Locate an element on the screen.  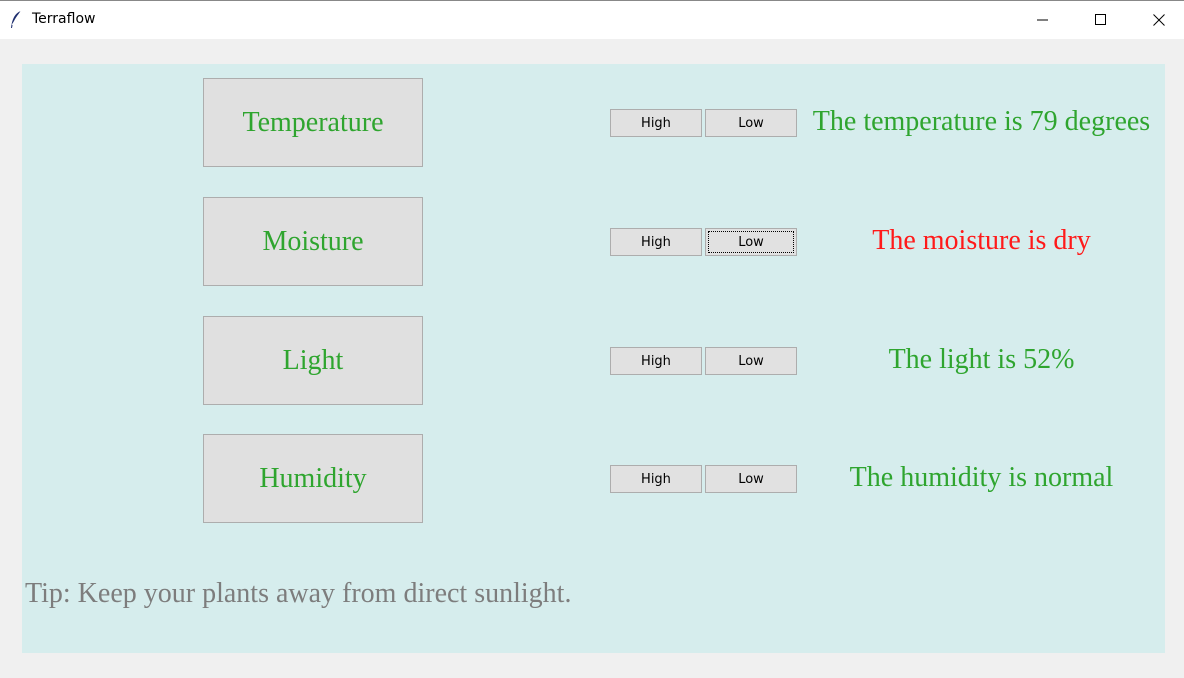
moisture-low-button: Low is located at coordinates (751, 242).